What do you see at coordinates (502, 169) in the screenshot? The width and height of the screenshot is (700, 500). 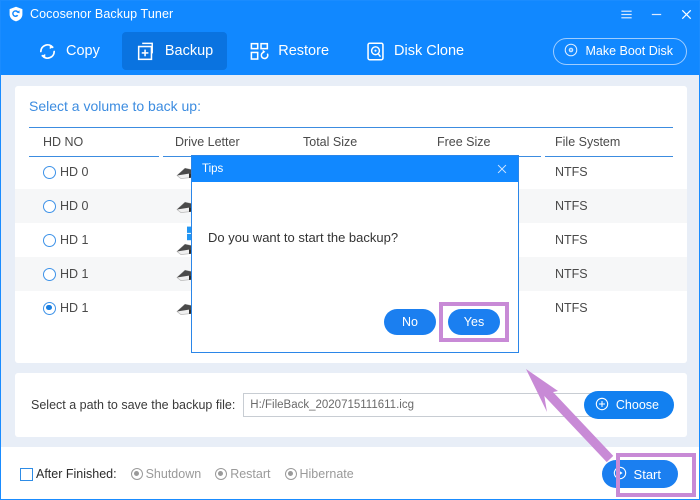 I see `dialog-close-icon` at bounding box center [502, 169].